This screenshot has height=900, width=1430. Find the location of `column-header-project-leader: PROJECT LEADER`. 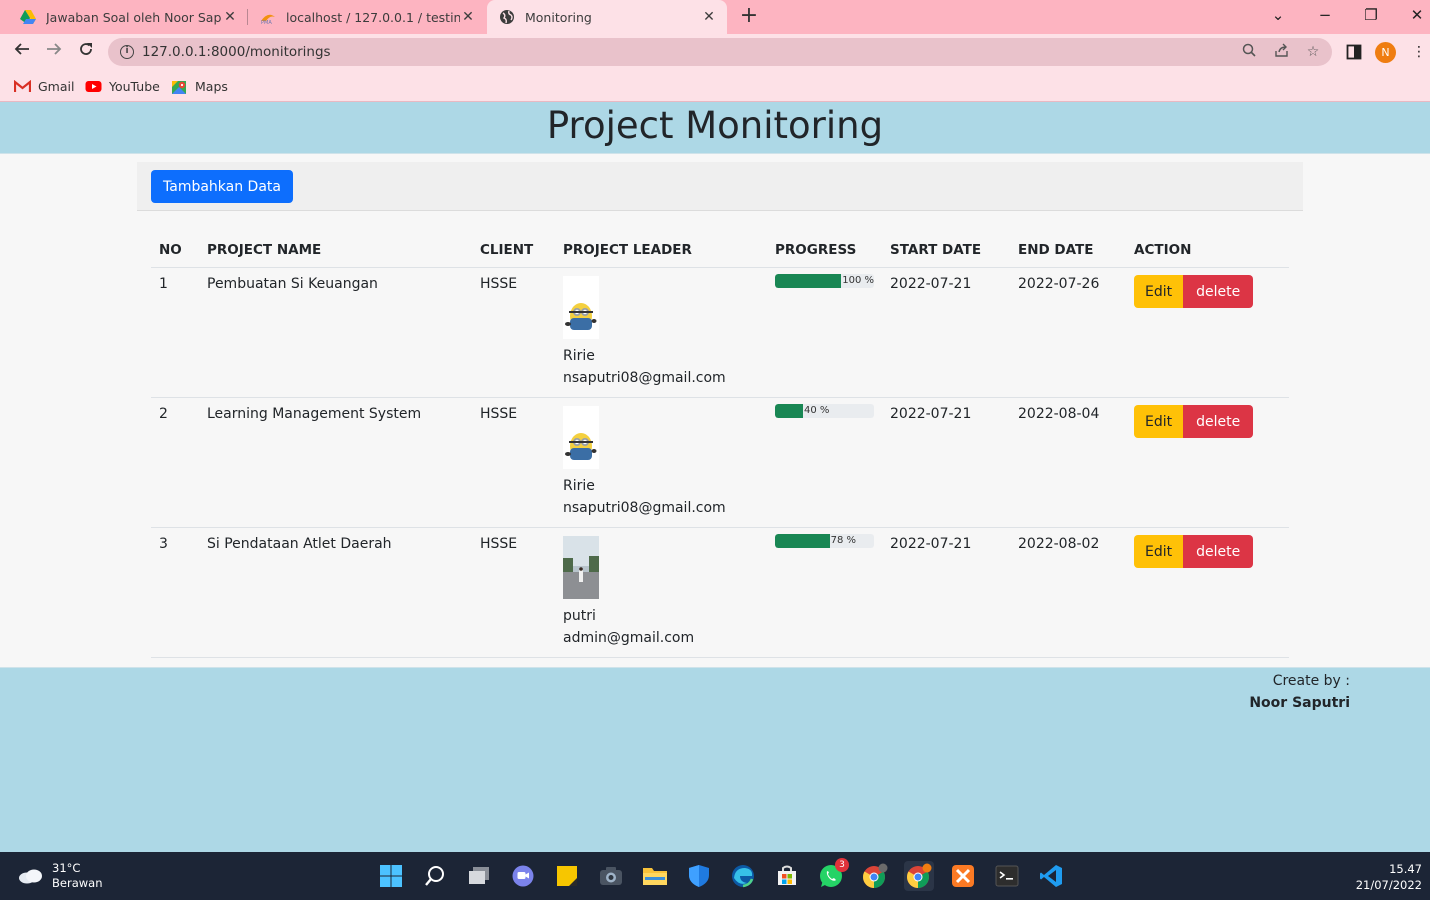

column-header-project-leader: PROJECT LEADER is located at coordinates (661, 251).